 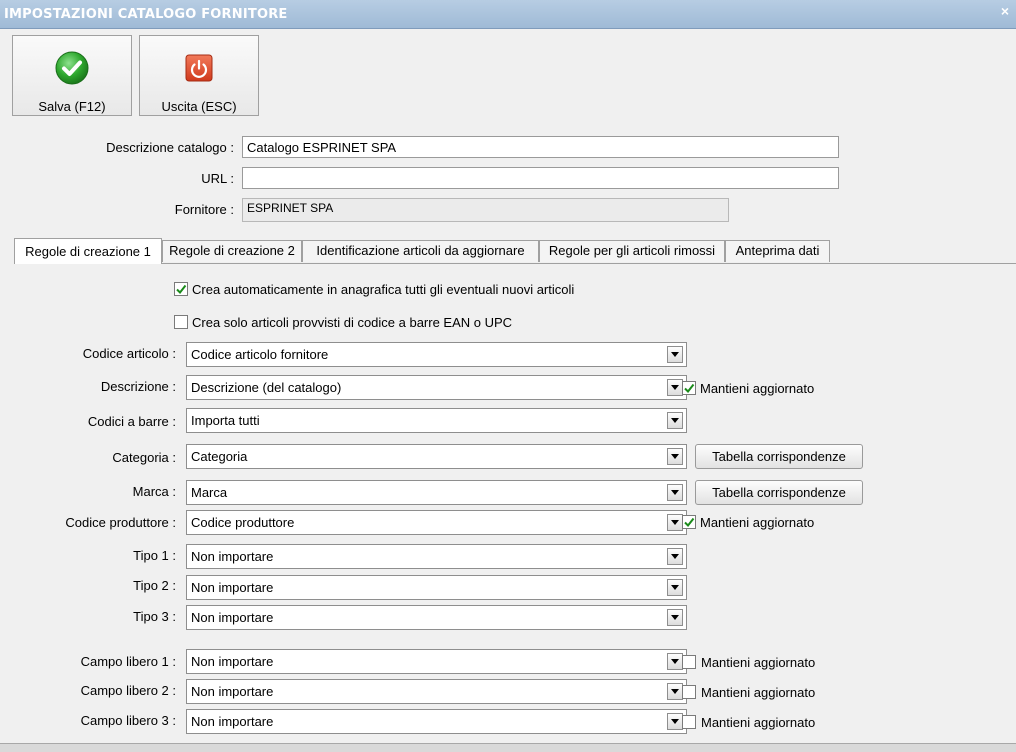 What do you see at coordinates (128, 661) in the screenshot?
I see `campo-libero-1-label: Campo libero 1 :` at bounding box center [128, 661].